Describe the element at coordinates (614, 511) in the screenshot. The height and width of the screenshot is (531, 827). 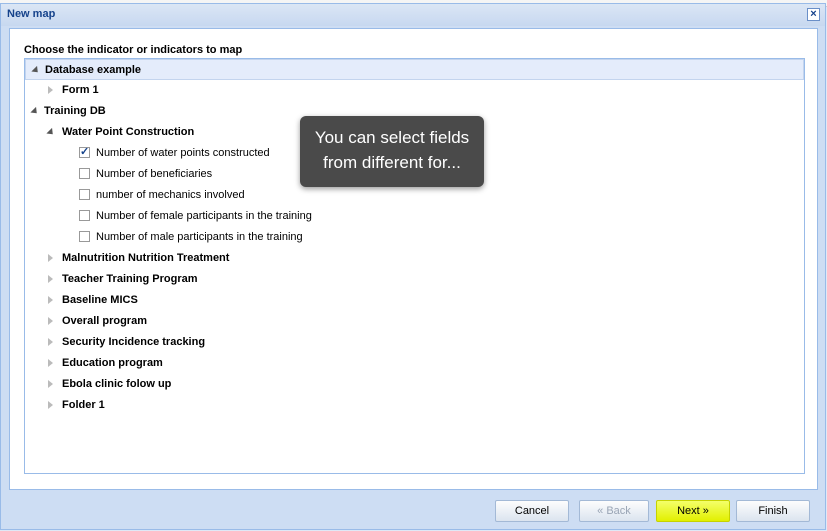
I see `back-button: « Back` at that location.